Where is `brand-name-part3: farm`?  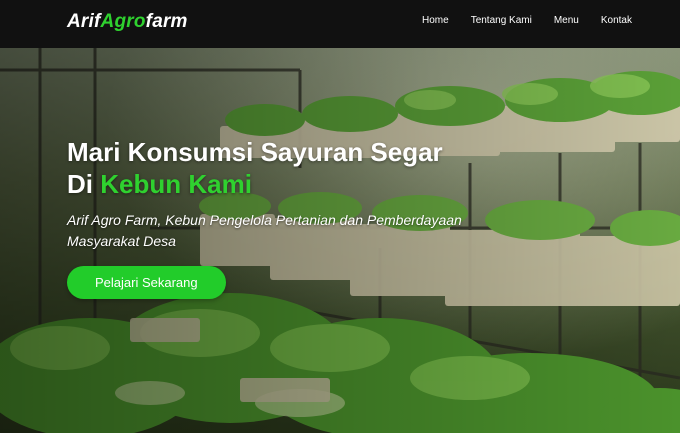
brand-name-part3: farm is located at coordinates (166, 21).